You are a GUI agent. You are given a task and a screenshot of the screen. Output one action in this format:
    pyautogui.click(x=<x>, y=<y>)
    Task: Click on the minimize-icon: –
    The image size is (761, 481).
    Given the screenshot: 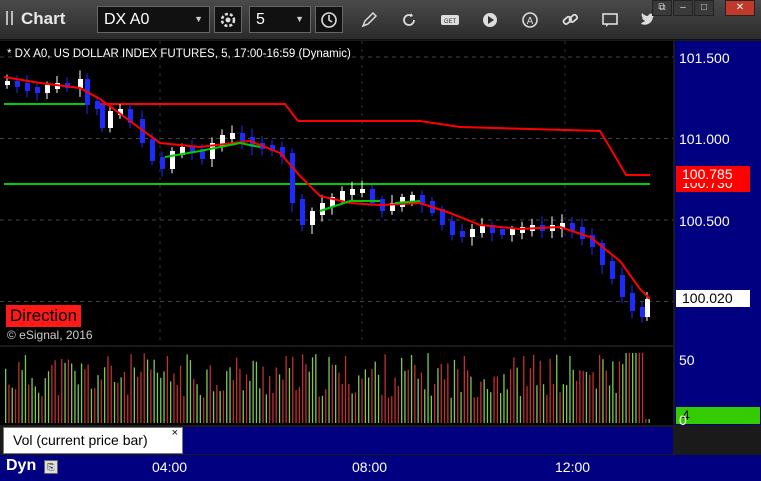 What is the action you would take?
    pyautogui.click(x=683, y=8)
    